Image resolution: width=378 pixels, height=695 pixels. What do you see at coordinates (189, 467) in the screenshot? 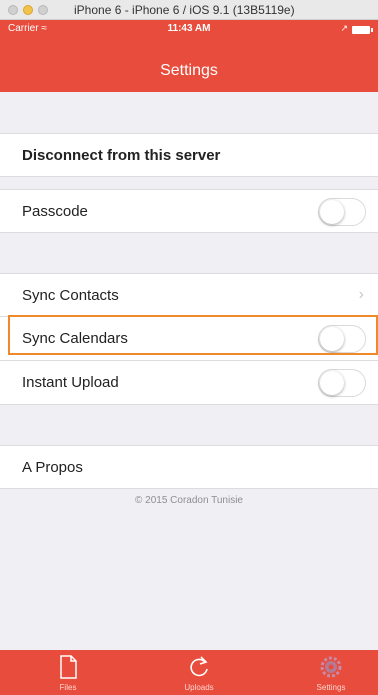
I see `about-row: A Propos` at bounding box center [189, 467].